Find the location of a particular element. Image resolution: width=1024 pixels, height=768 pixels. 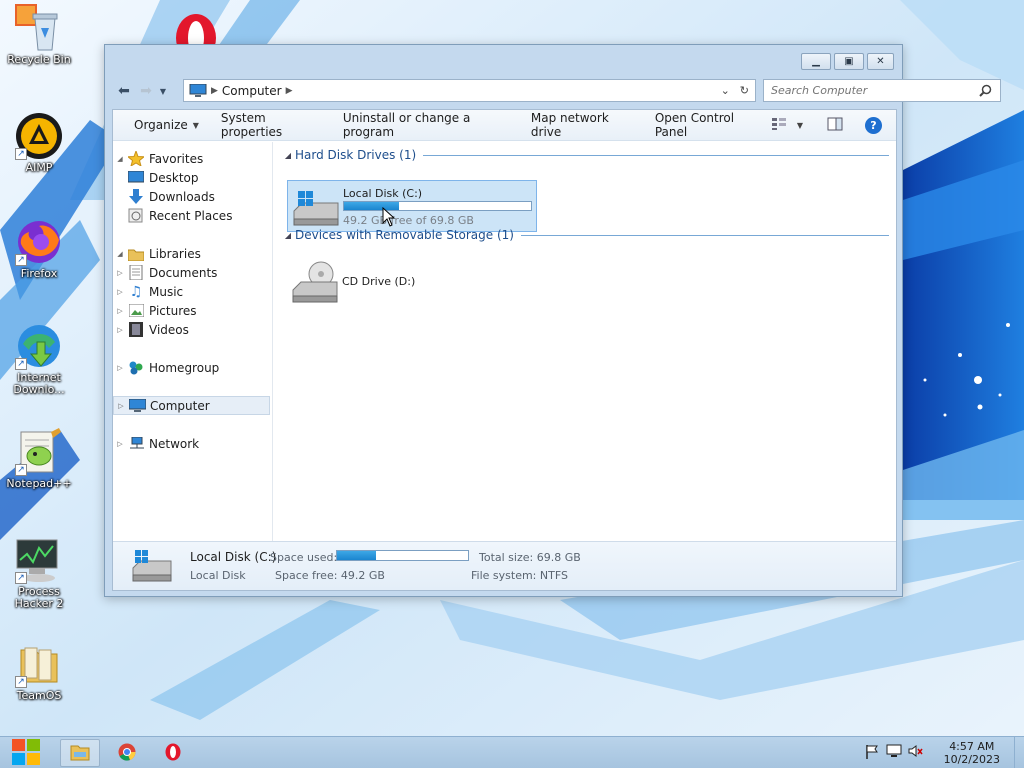

nav-item-computer: ▷ Computer is located at coordinates (191, 405).